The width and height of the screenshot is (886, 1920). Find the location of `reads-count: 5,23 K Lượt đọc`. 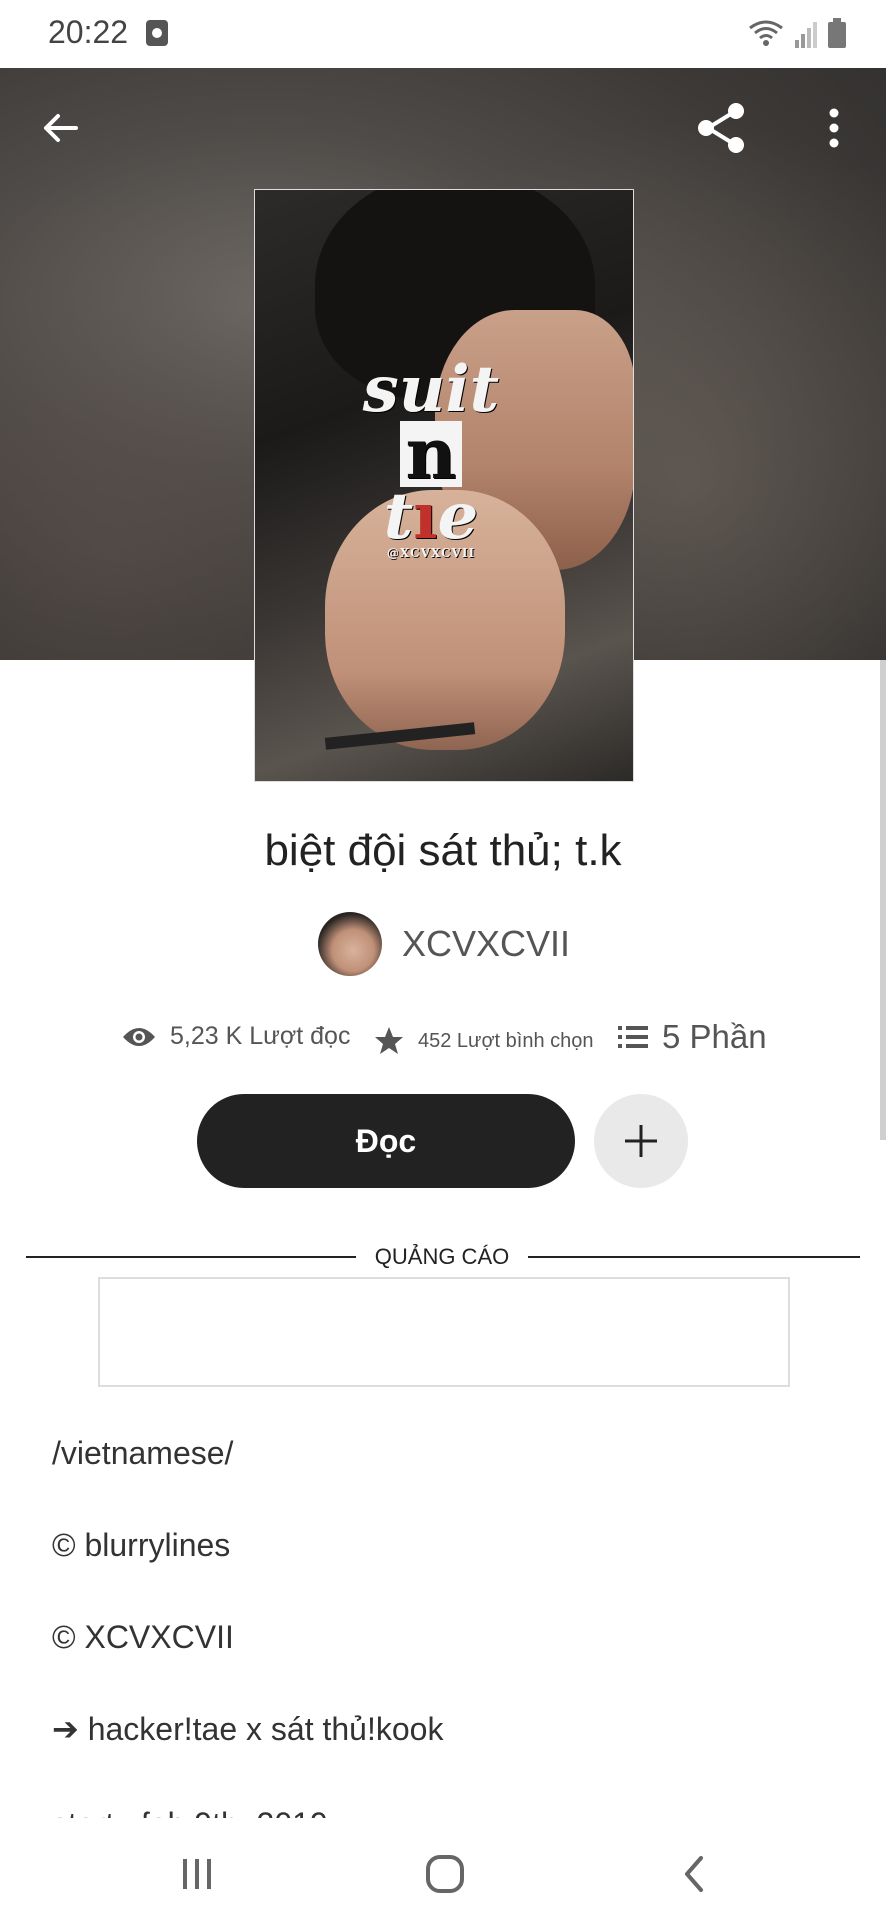

reads-count: 5,23 K Lượt đọc is located at coordinates (260, 1036).